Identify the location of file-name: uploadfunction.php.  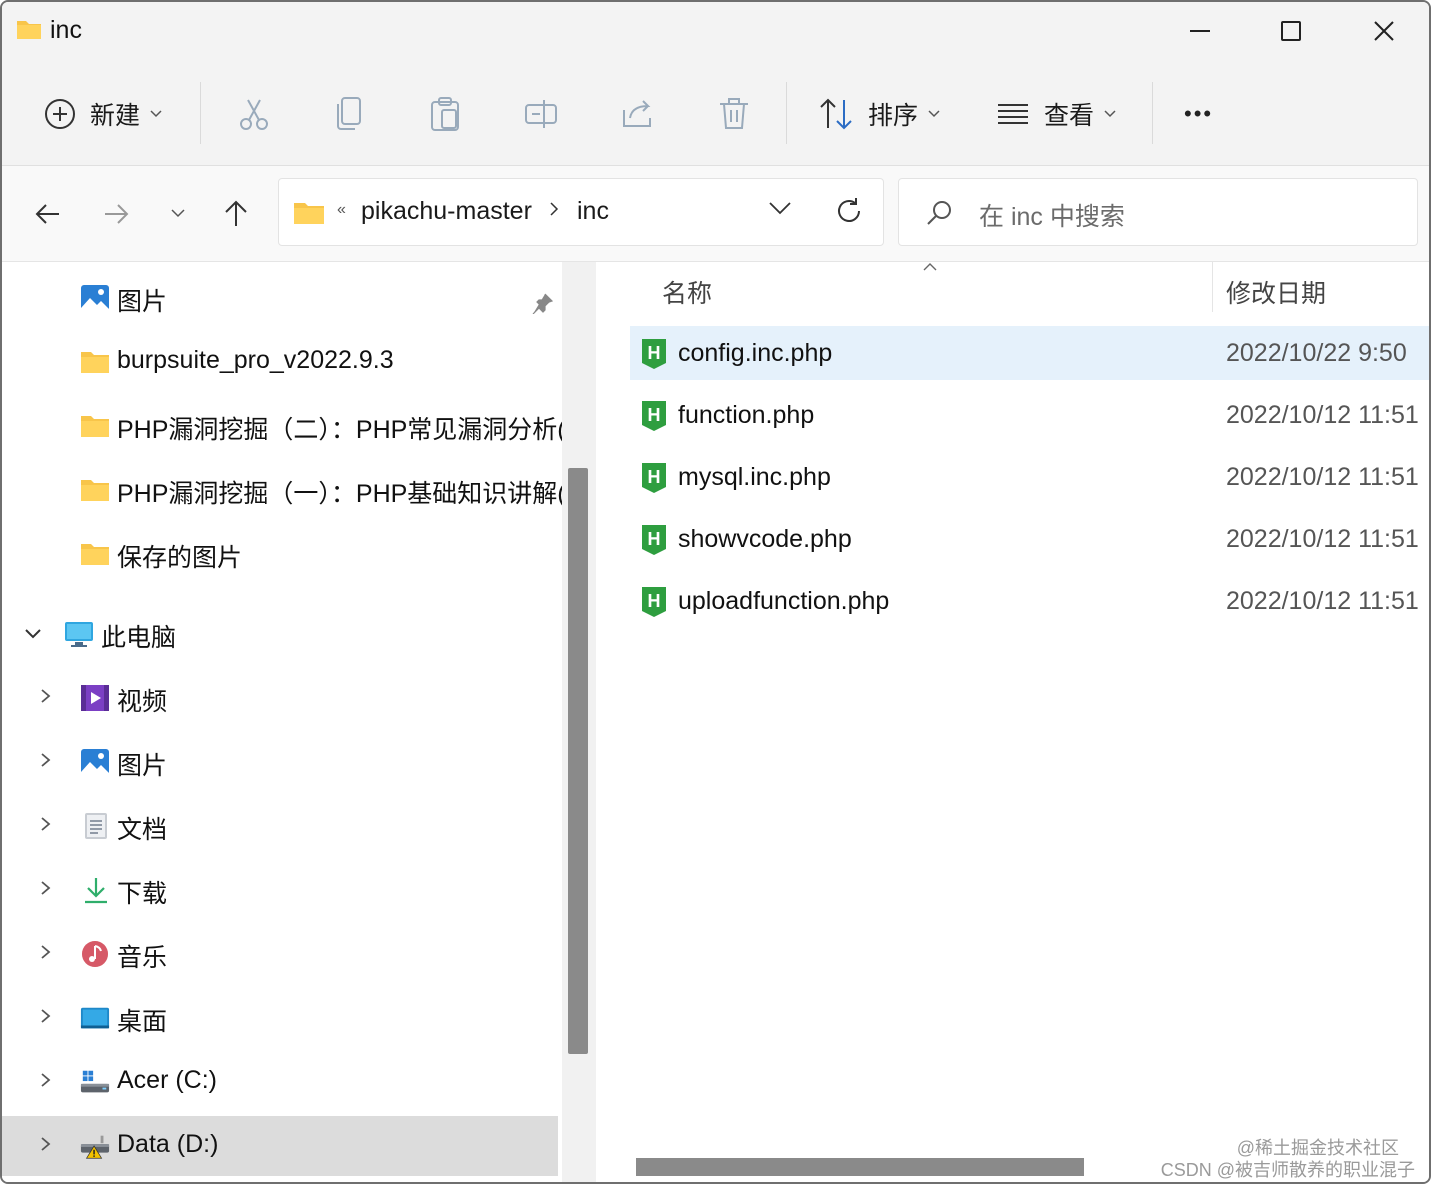
(784, 601).